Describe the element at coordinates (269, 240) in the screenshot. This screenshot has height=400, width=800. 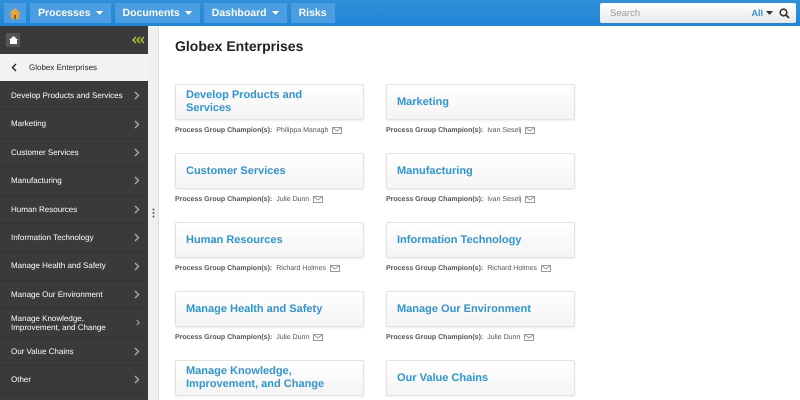
I see `process-group-card: Human Resources` at that location.